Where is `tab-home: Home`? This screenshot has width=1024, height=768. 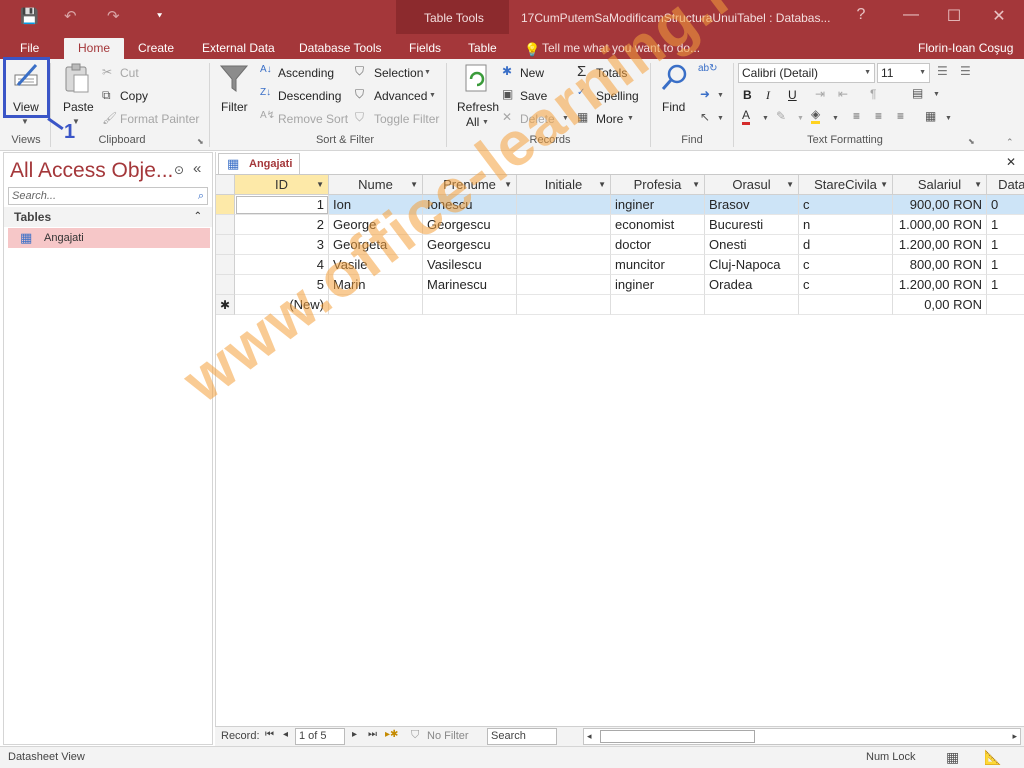
tab-home: Home is located at coordinates (94, 48).